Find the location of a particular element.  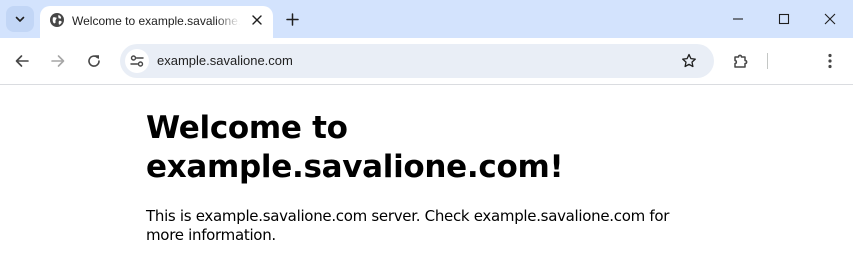

reload-icon is located at coordinates (94, 61).